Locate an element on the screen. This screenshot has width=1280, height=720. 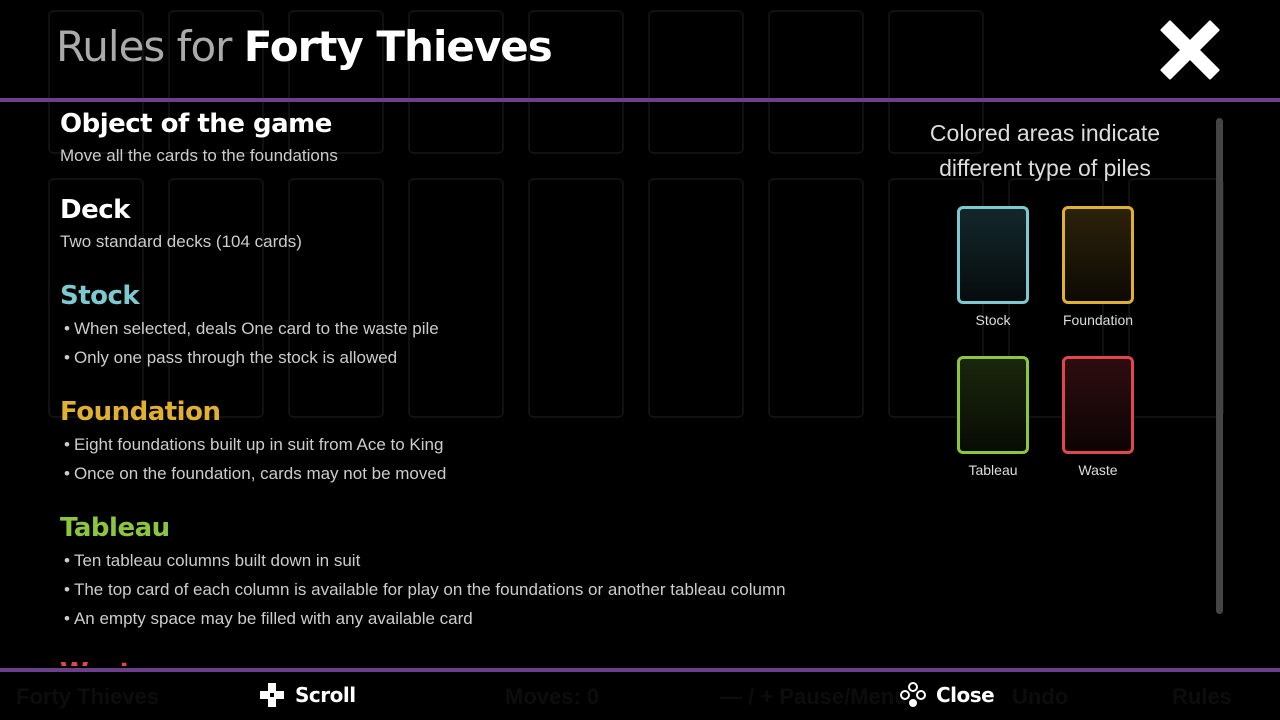
scroll-hint: Scroll is located at coordinates (307, 695).